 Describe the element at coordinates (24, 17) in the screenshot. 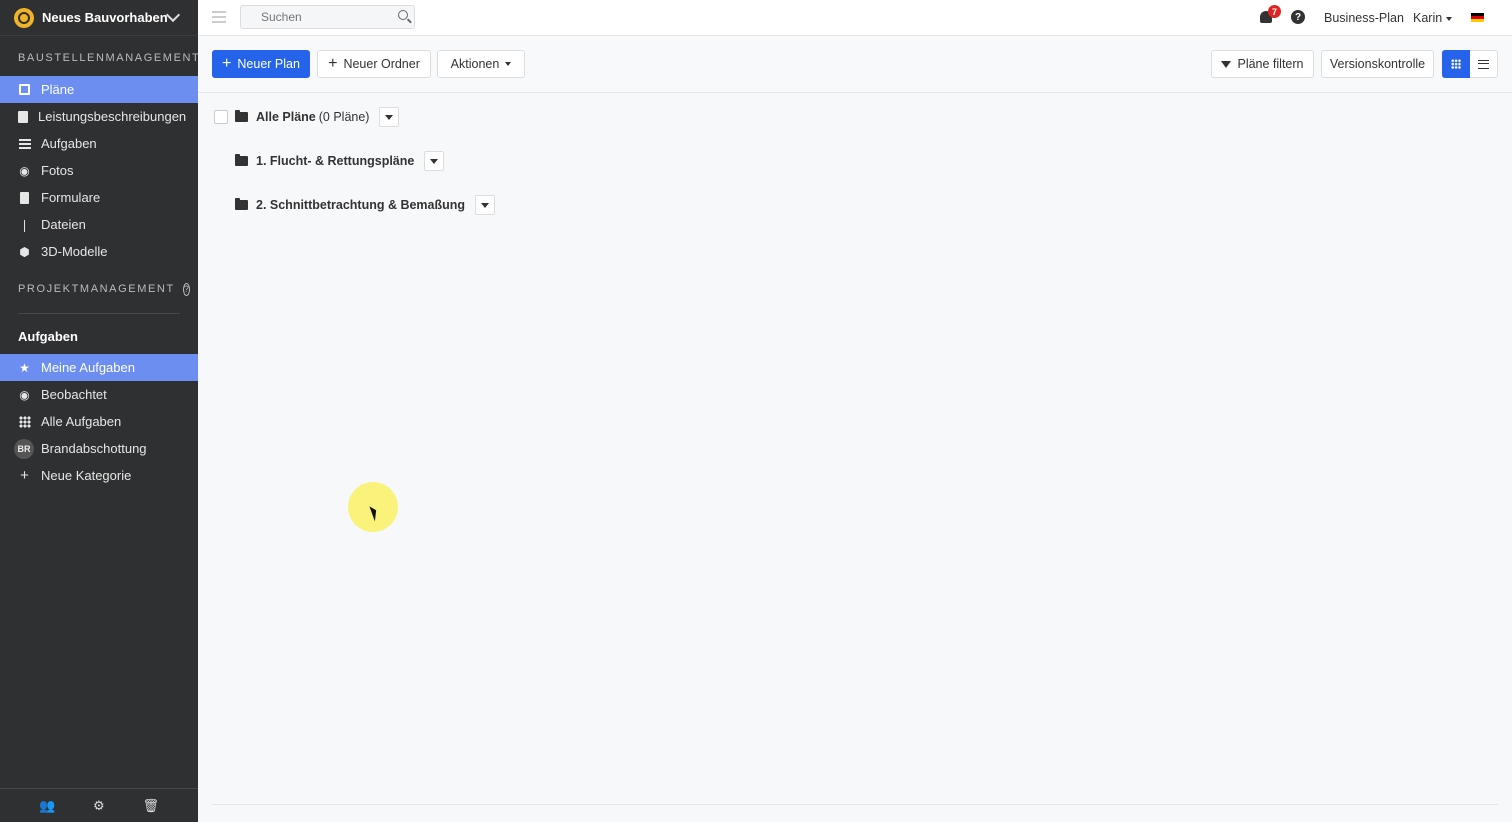

I see `project-logo-icon` at that location.